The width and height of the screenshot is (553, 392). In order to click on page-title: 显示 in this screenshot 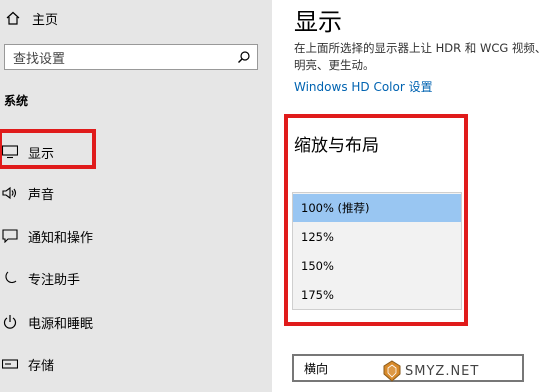, I will do `click(318, 22)`.